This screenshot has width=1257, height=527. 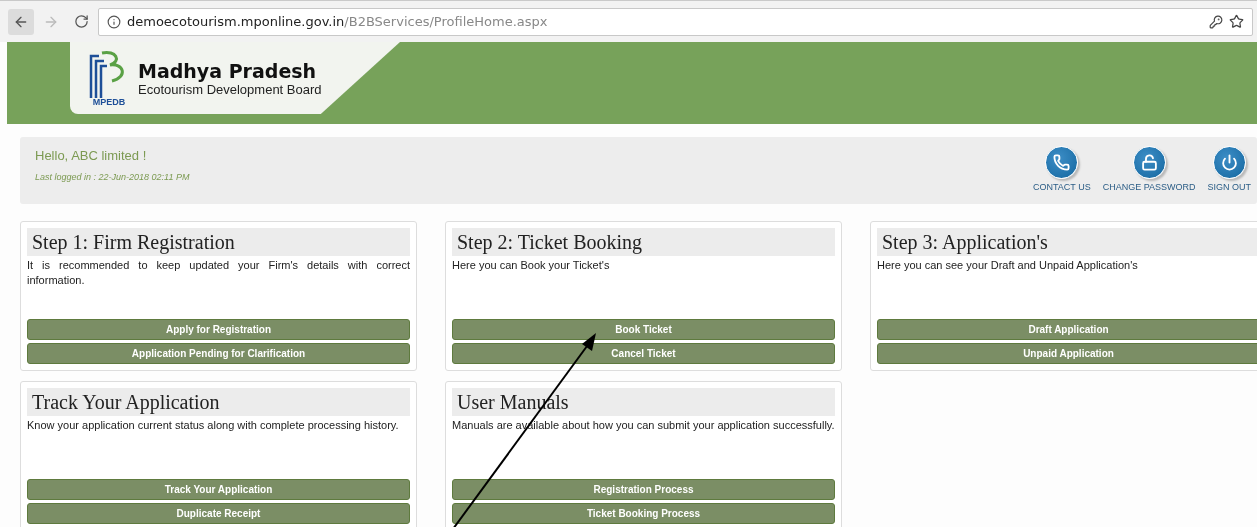 I want to click on lock-icon, so click(x=1149, y=162).